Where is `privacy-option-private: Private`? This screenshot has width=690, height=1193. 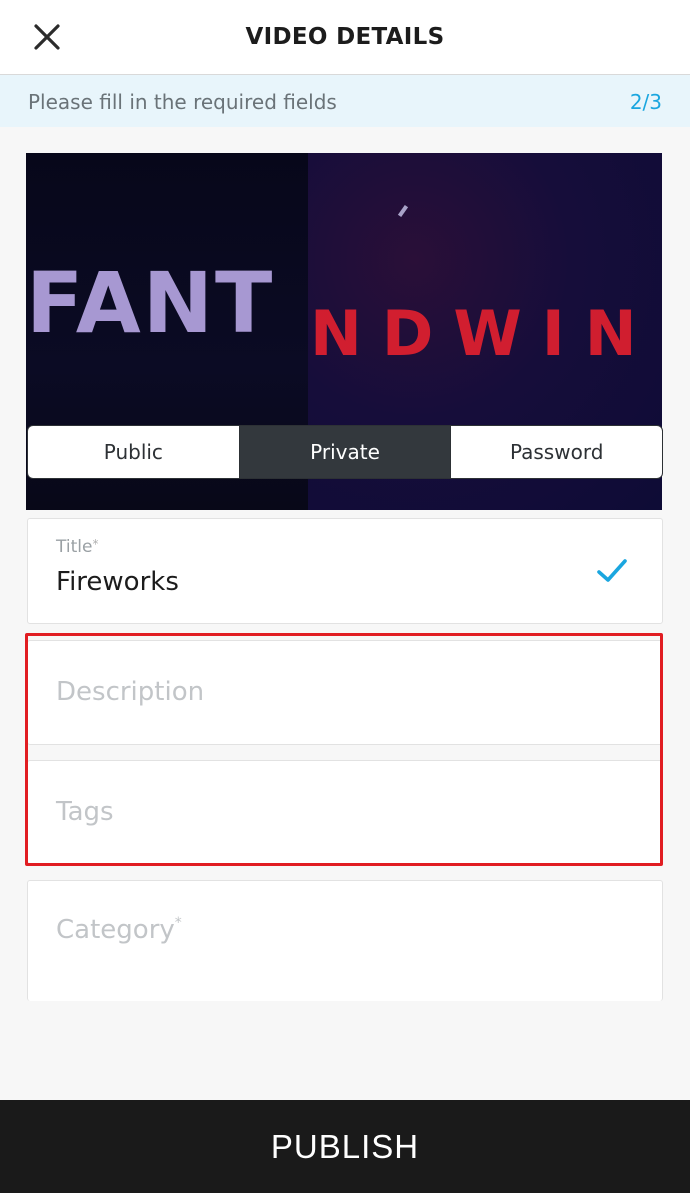 privacy-option-private: Private is located at coordinates (345, 452).